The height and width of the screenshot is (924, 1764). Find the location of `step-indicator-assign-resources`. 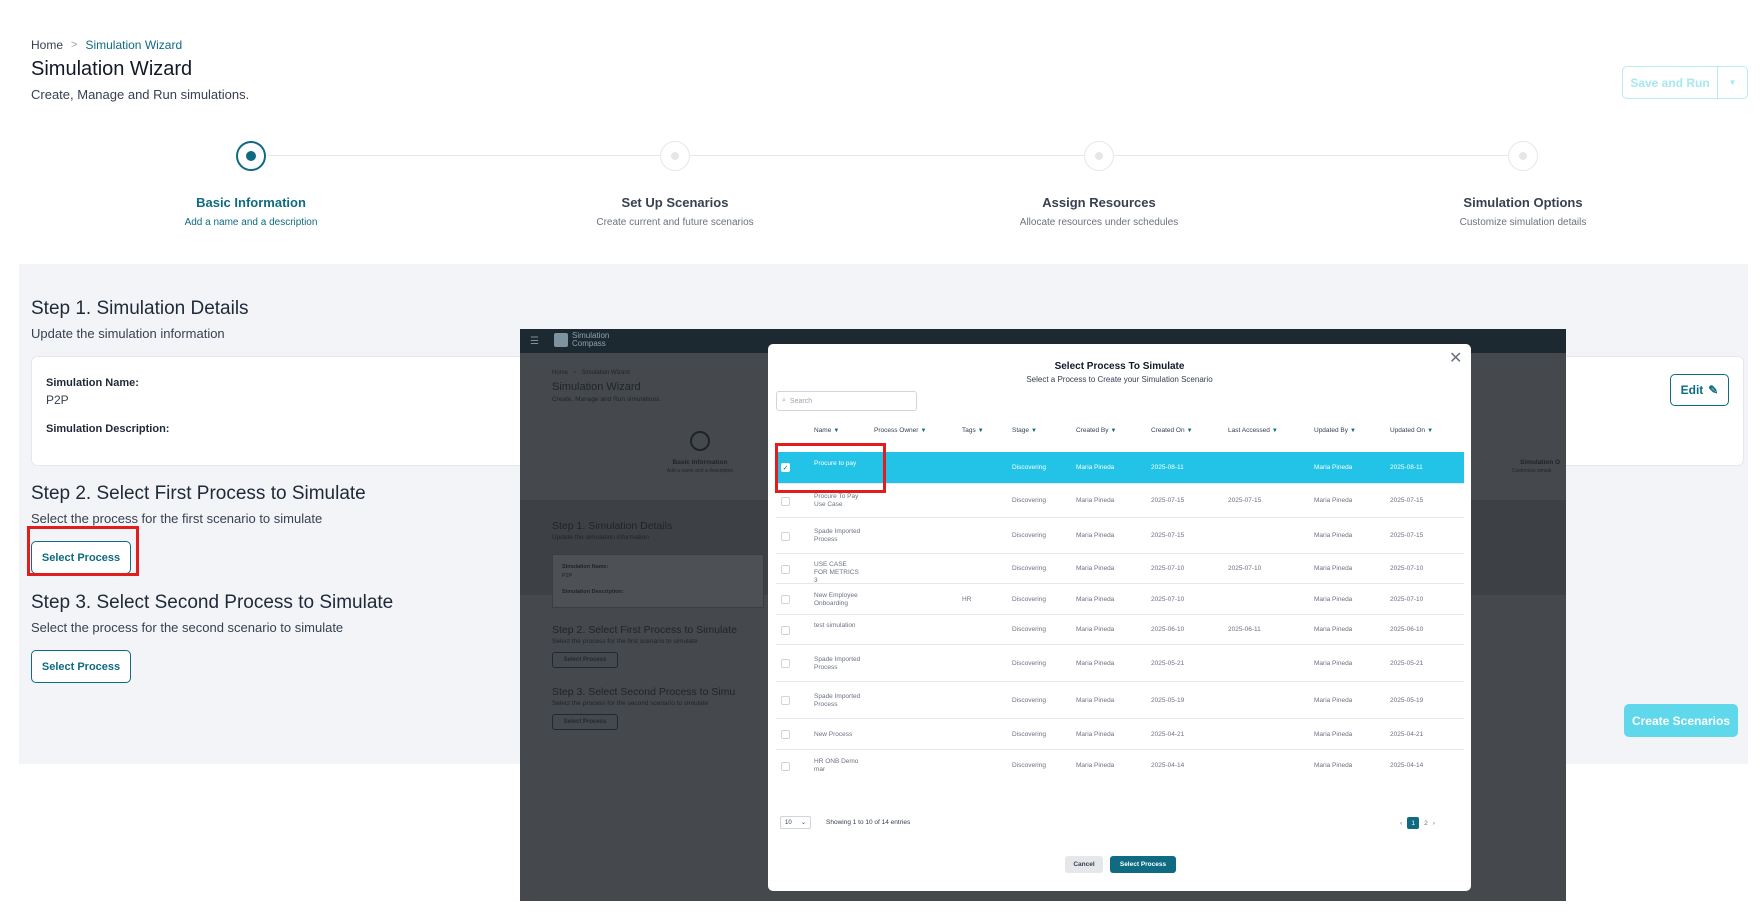

step-indicator-assign-resources is located at coordinates (1099, 156).